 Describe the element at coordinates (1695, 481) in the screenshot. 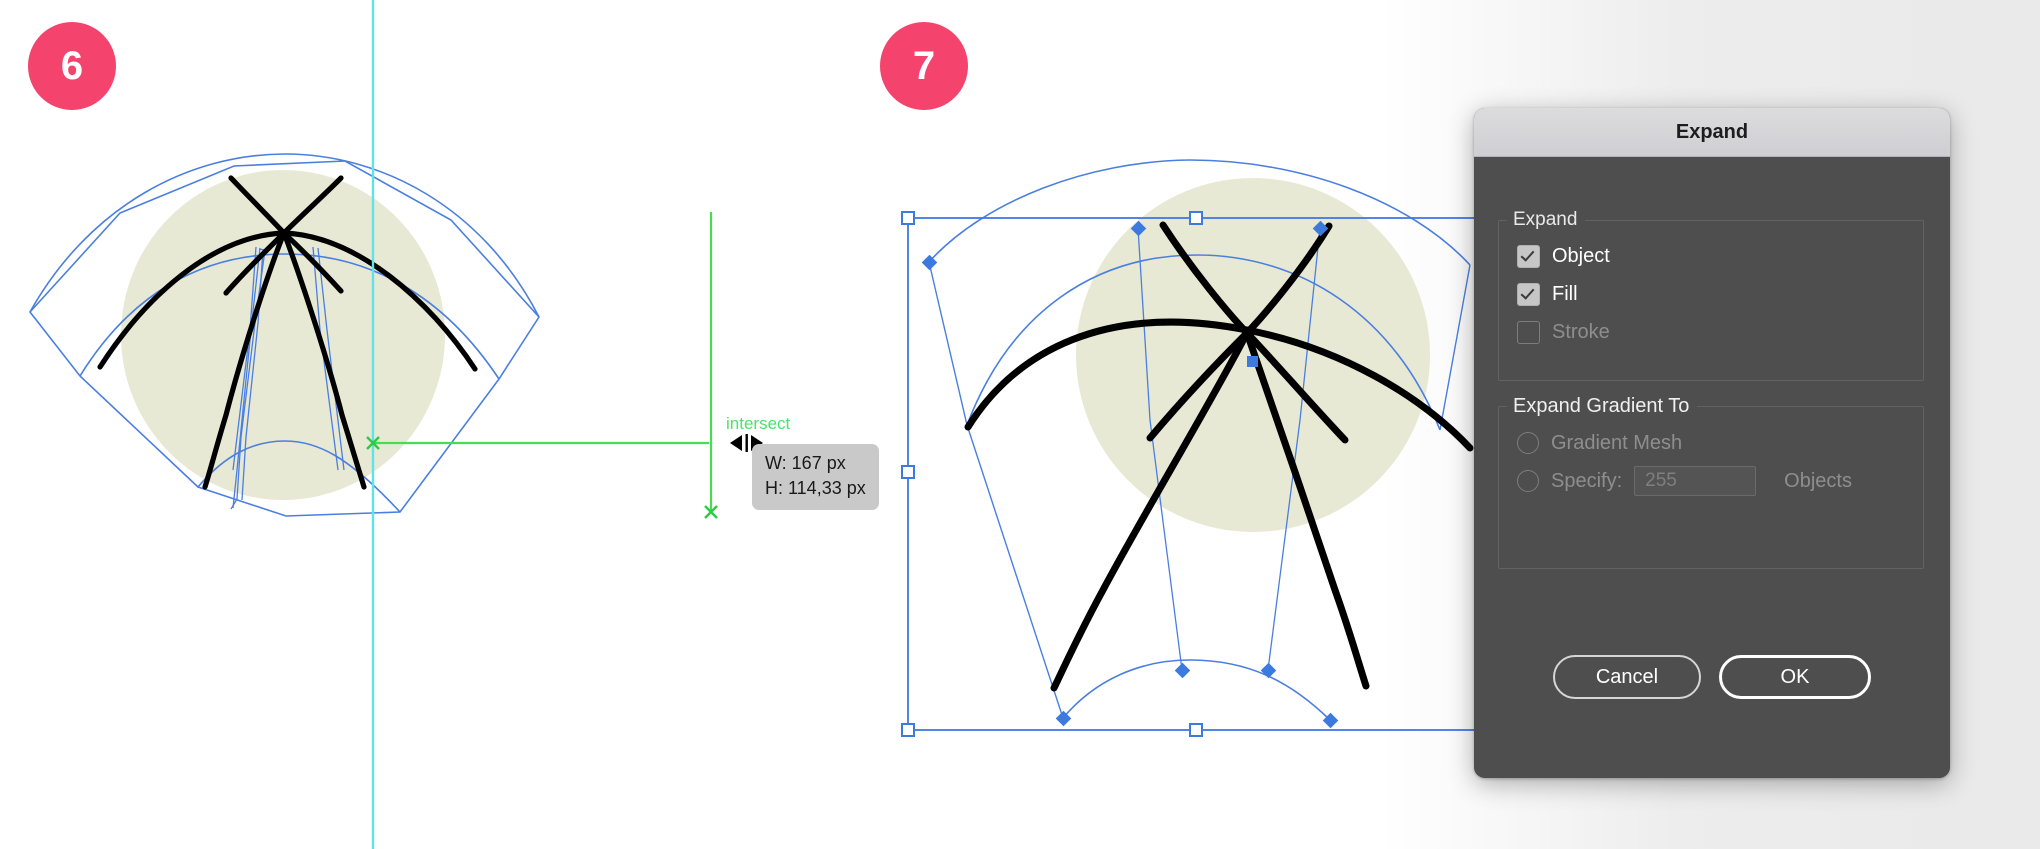

I see `specify-objects-input: 255` at that location.